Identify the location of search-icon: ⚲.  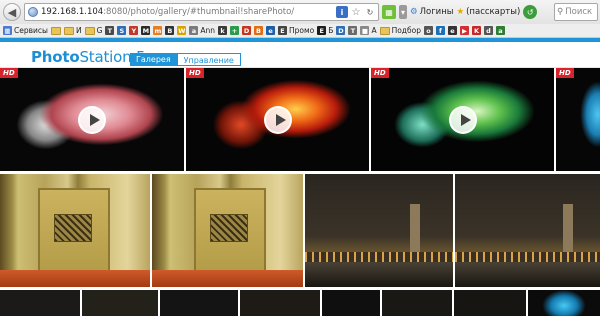
(560, 12).